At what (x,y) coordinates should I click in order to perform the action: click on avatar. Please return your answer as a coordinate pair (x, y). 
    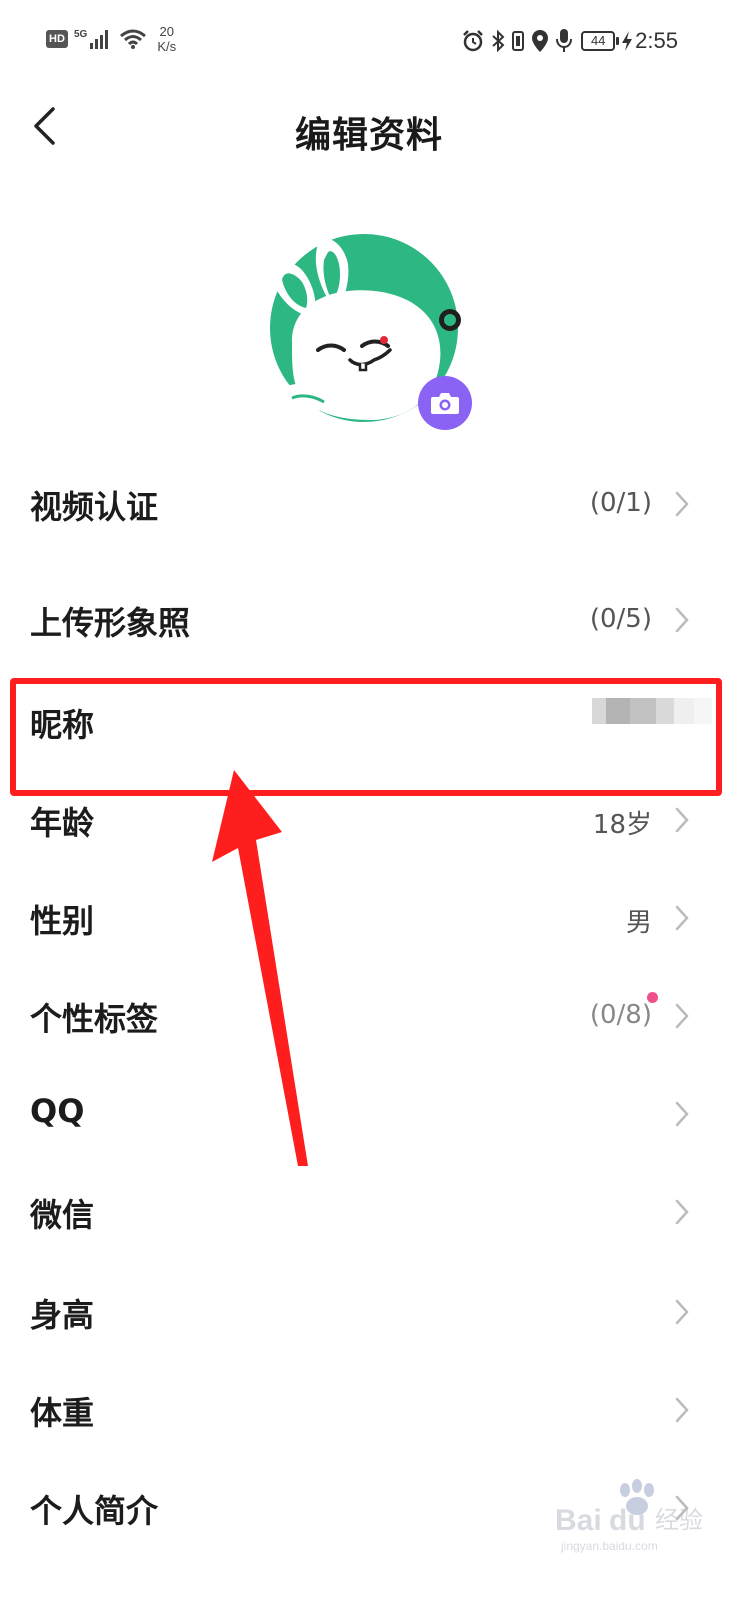
    Looking at the image, I should click on (367, 334).